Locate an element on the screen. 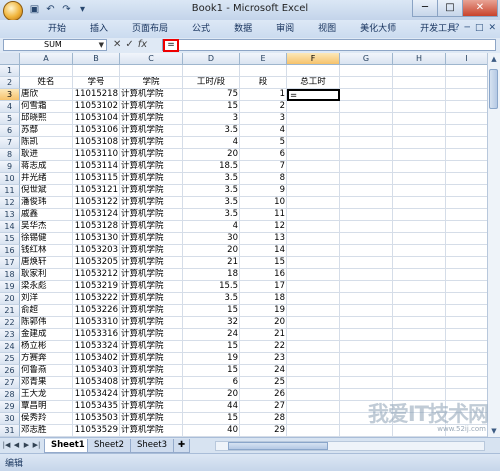 The width and height of the screenshot is (500, 471). maximize-button: □ is located at coordinates (450, 8).